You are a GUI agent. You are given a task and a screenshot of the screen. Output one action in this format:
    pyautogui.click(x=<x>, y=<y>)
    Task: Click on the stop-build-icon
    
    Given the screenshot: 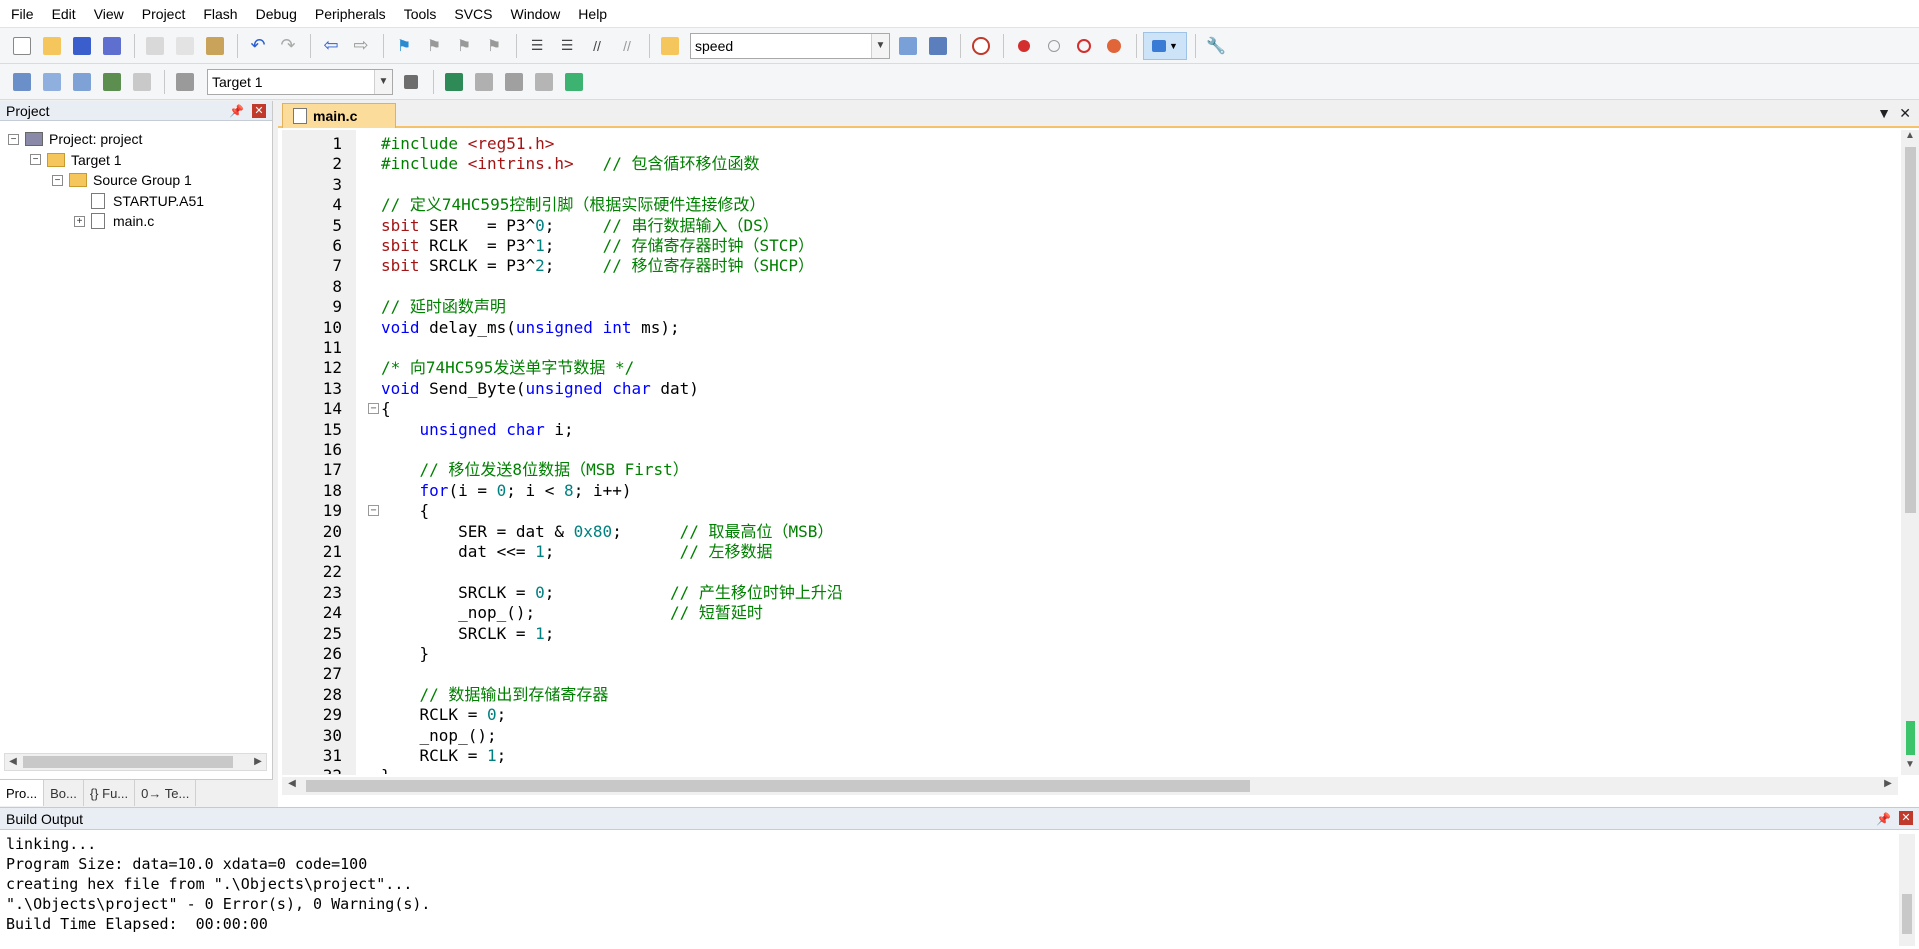 What is the action you would take?
    pyautogui.click(x=142, y=82)
    